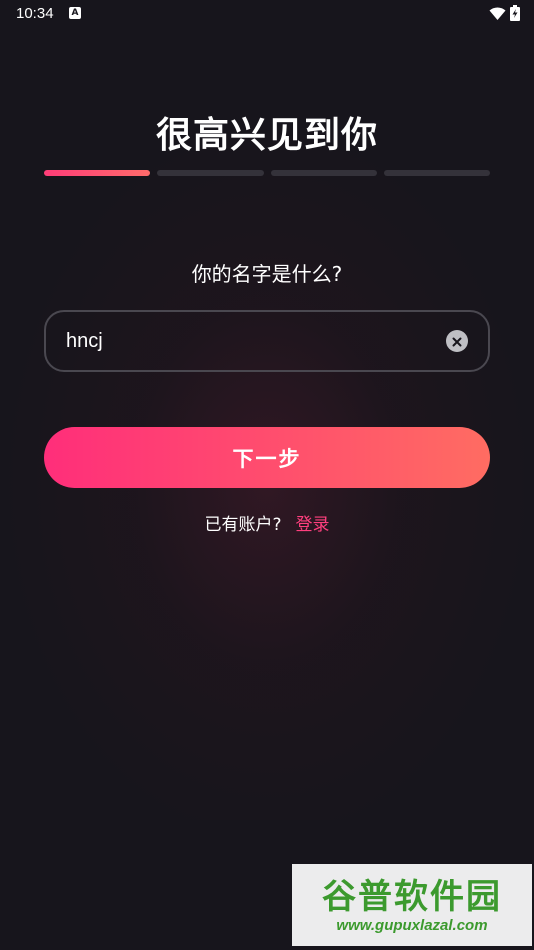 This screenshot has height=950, width=534. Describe the element at coordinates (75, 13) in the screenshot. I see `notification-icon: A` at that location.